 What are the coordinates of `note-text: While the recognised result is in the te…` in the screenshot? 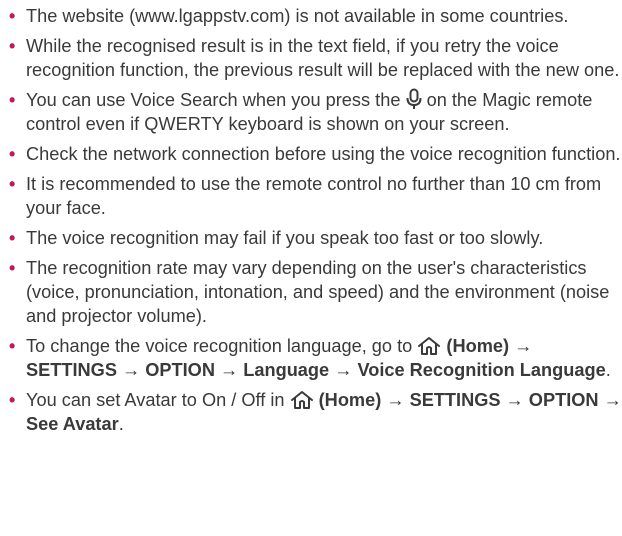 It's located at (323, 58).